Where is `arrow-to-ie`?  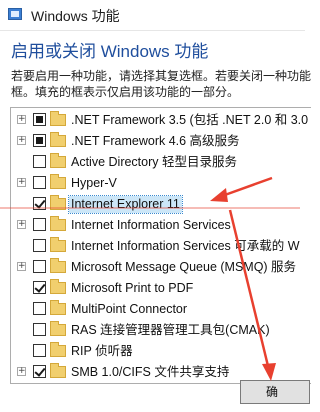 arrow-to-ie is located at coordinates (247, 187).